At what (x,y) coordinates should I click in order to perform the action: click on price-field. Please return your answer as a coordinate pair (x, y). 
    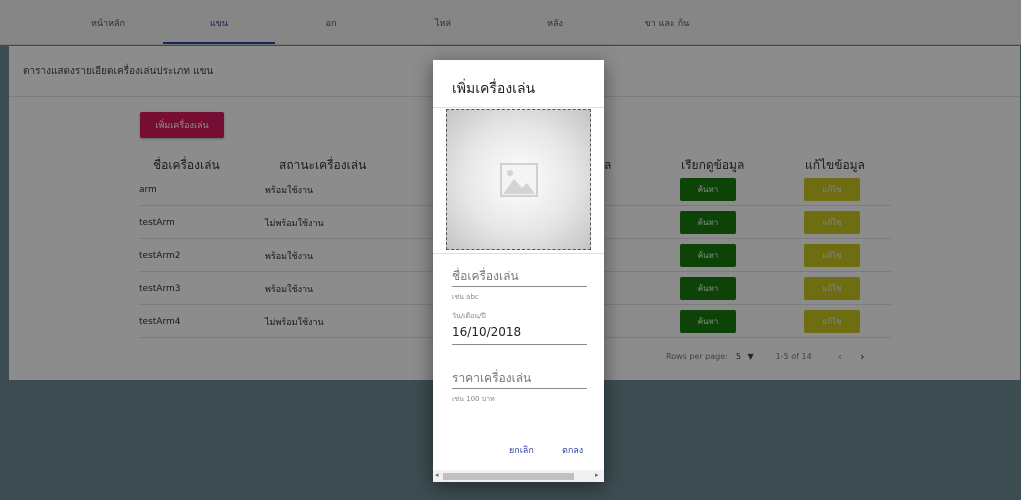
    Looking at the image, I should click on (519, 388).